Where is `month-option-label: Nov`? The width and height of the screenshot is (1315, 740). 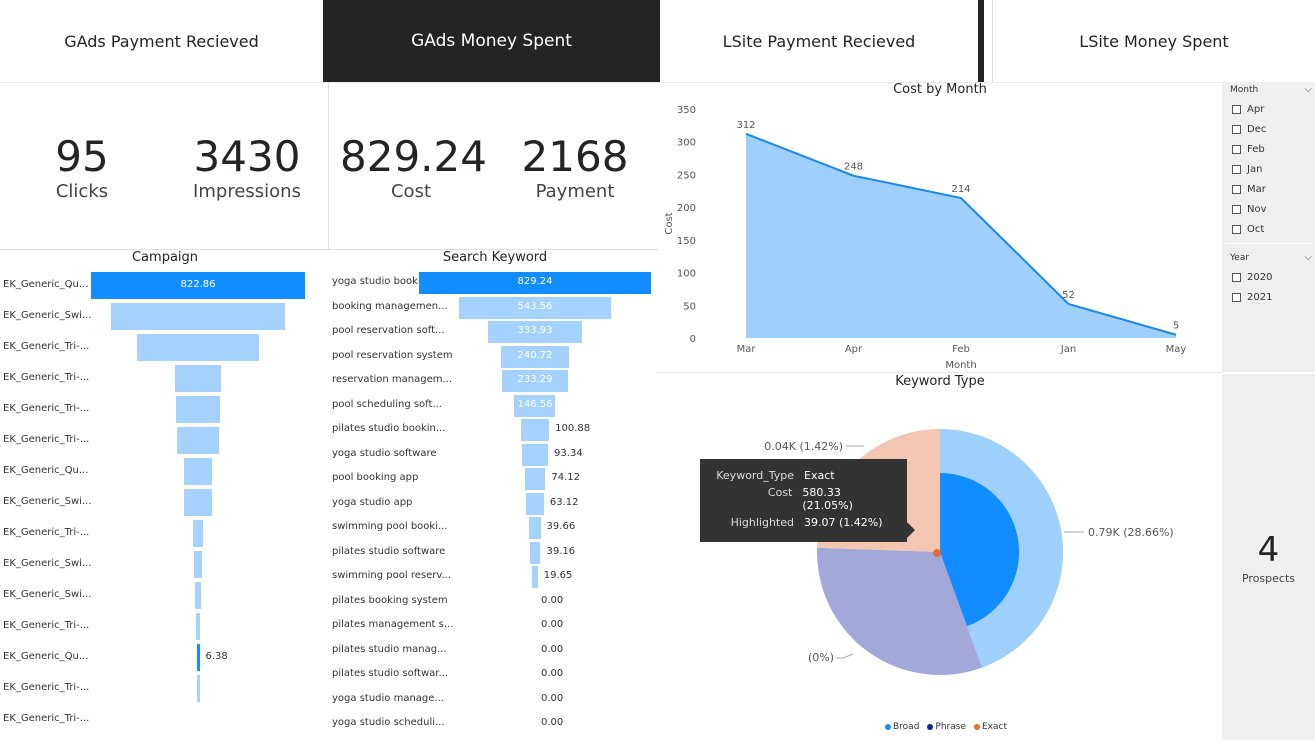 month-option-label: Nov is located at coordinates (1257, 209).